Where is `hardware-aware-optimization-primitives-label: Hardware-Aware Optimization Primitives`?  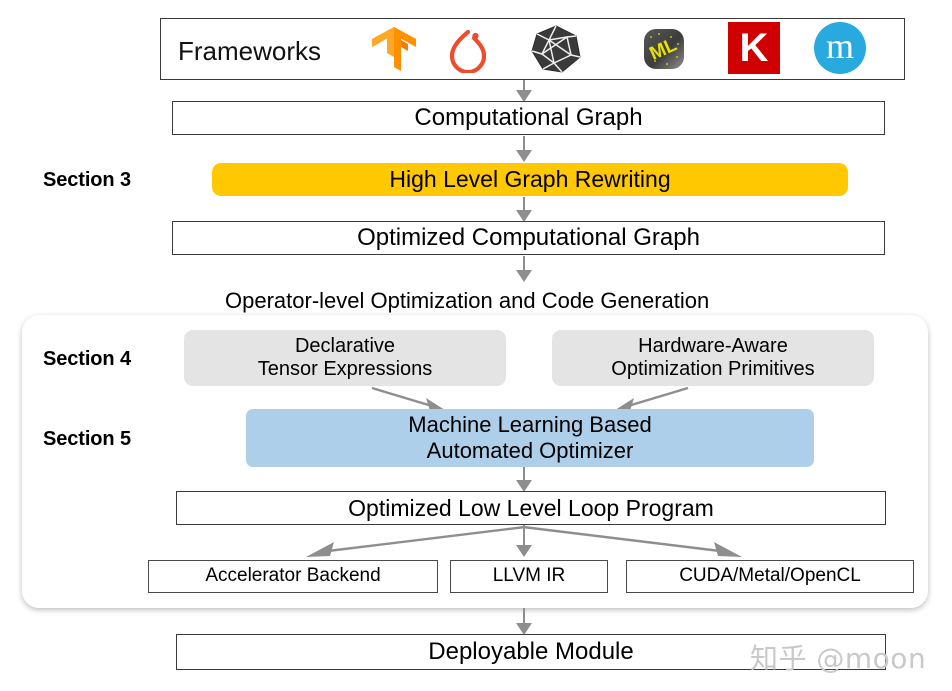
hardware-aware-optimization-primitives-label: Hardware-Aware Optimization Primitives is located at coordinates (713, 357).